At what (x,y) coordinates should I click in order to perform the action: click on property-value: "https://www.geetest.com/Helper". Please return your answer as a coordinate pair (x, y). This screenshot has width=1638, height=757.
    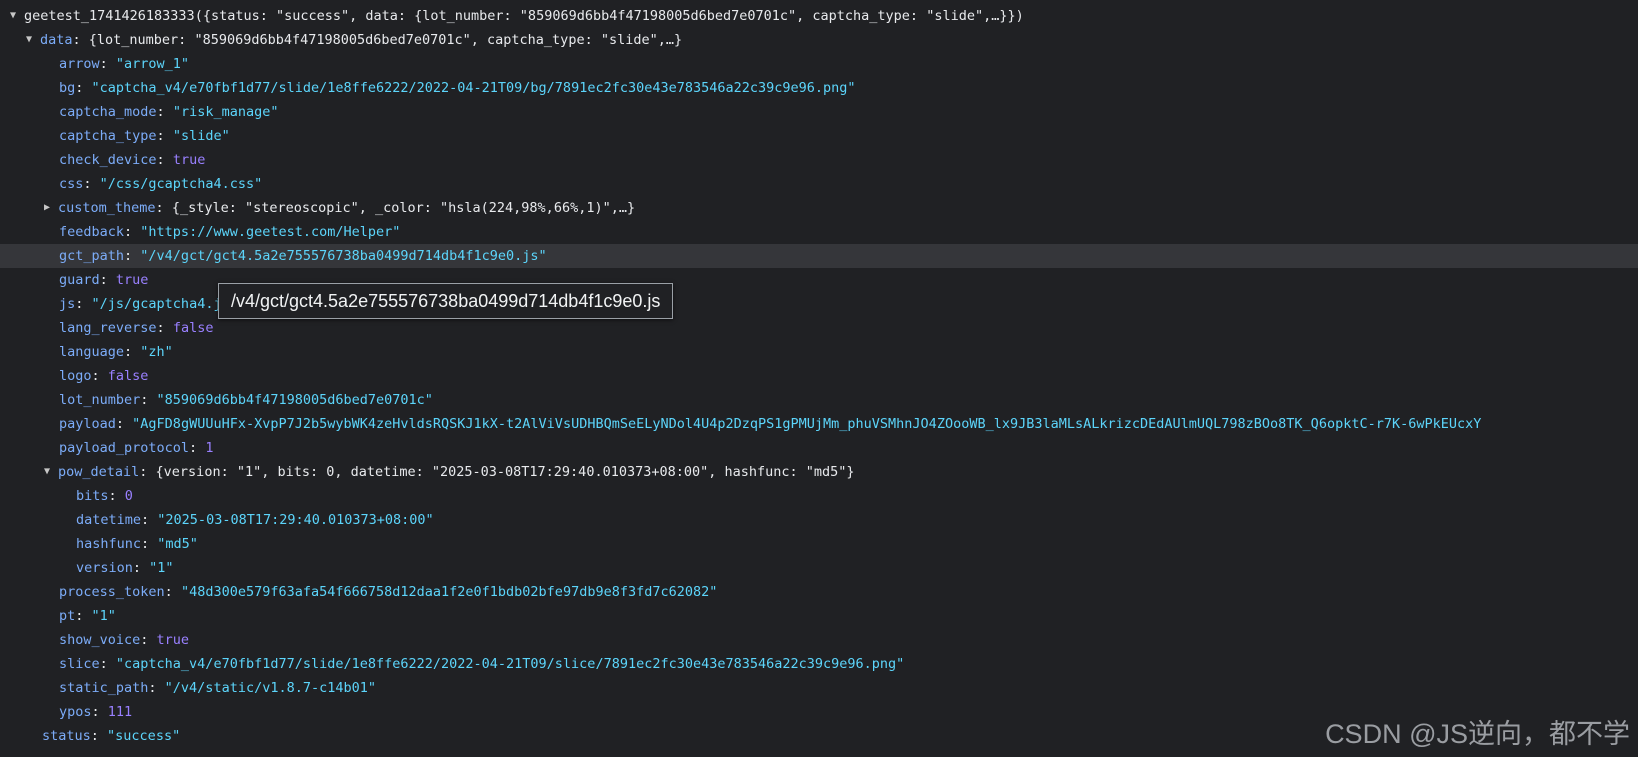
    Looking at the image, I should click on (270, 232).